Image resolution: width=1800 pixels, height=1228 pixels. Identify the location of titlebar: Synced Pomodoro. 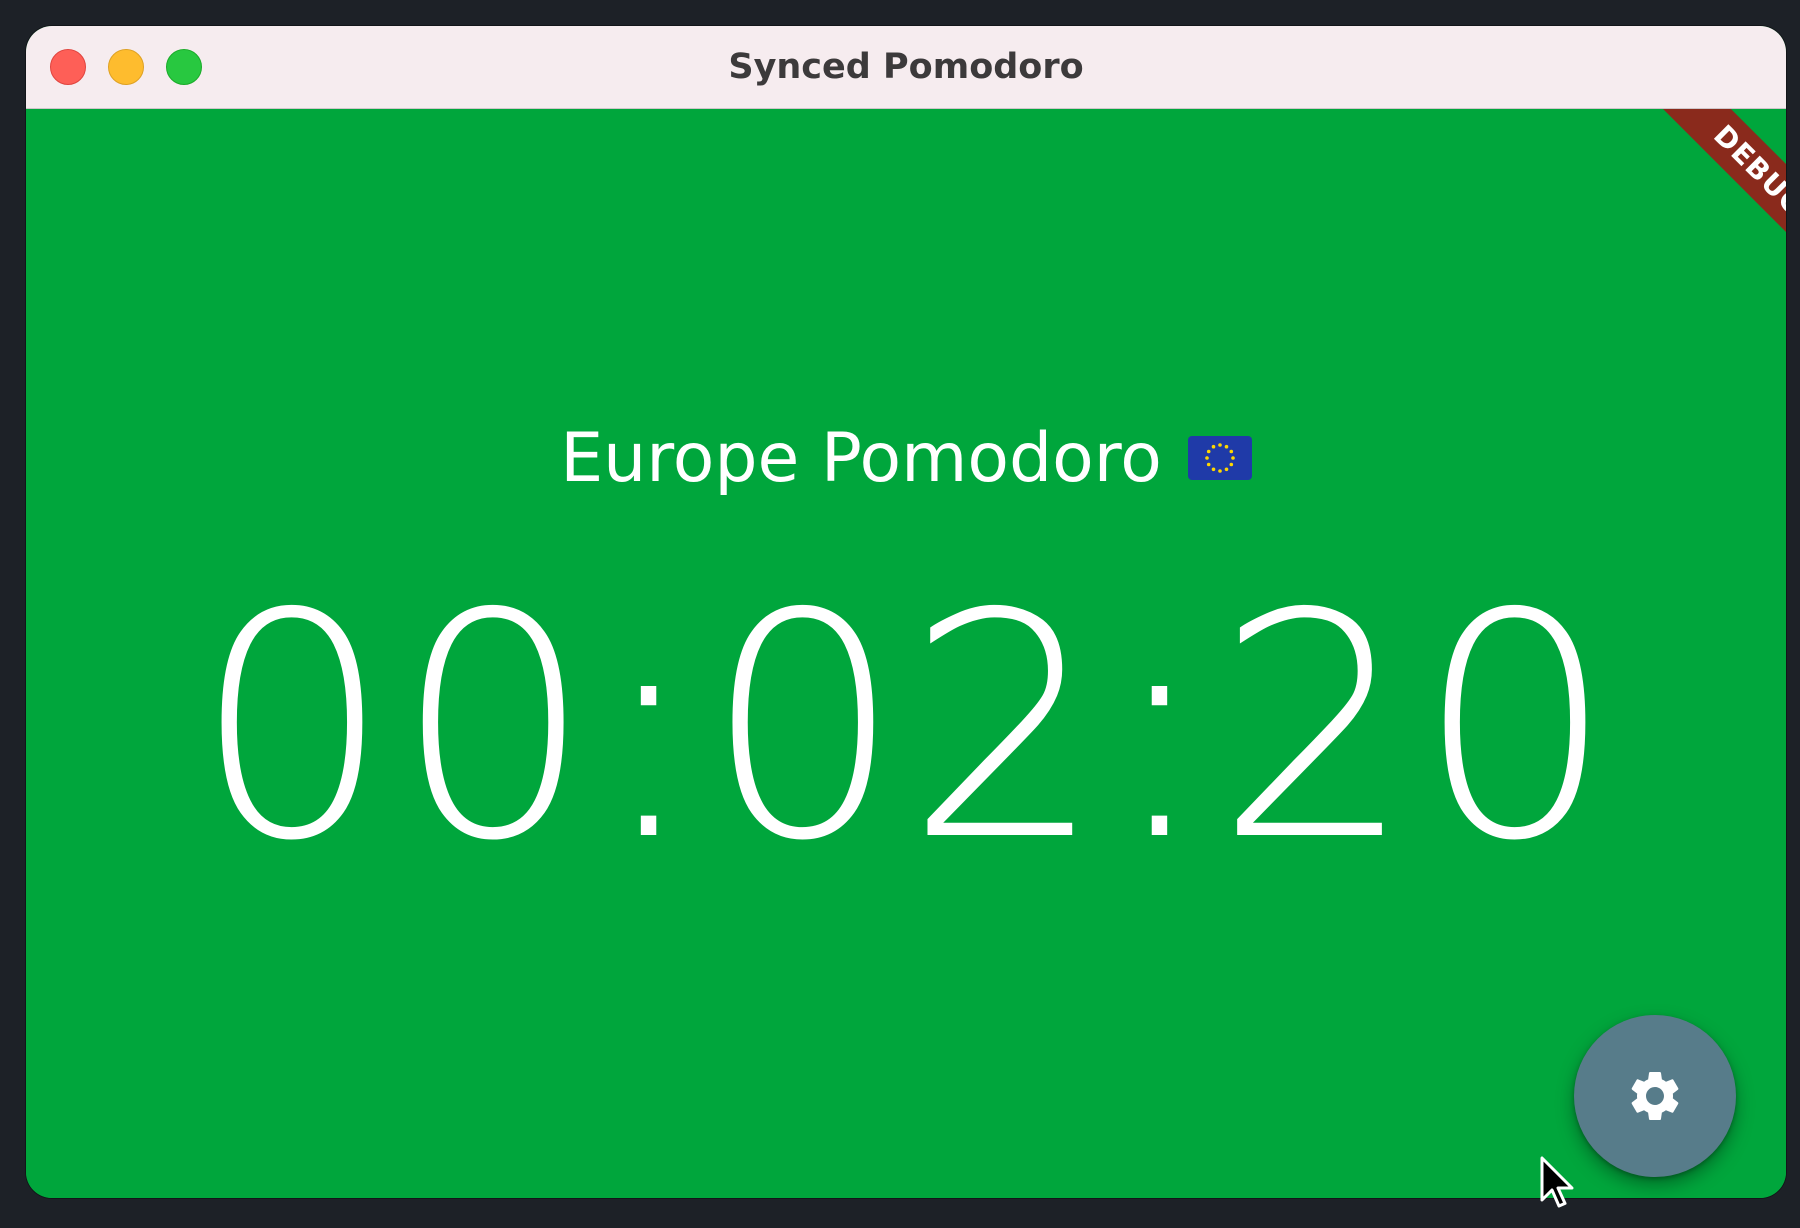
(906, 67).